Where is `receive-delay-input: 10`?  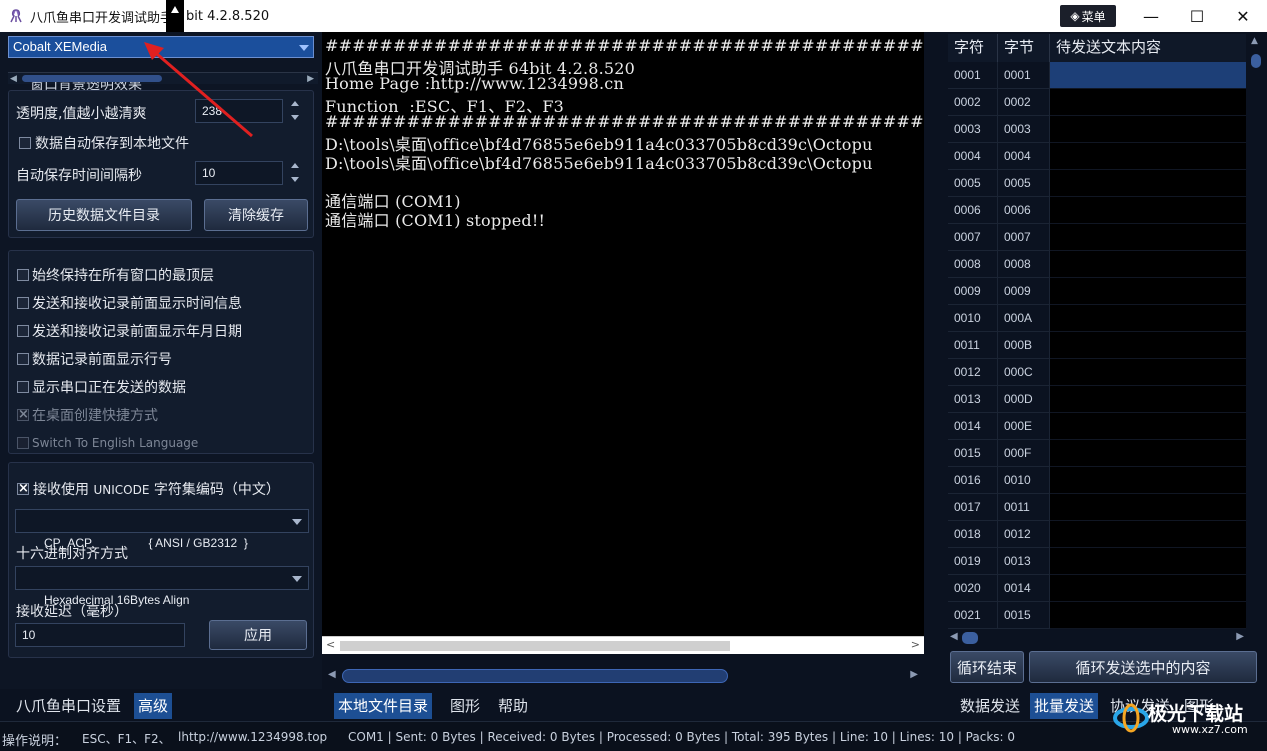 receive-delay-input: 10 is located at coordinates (100, 635).